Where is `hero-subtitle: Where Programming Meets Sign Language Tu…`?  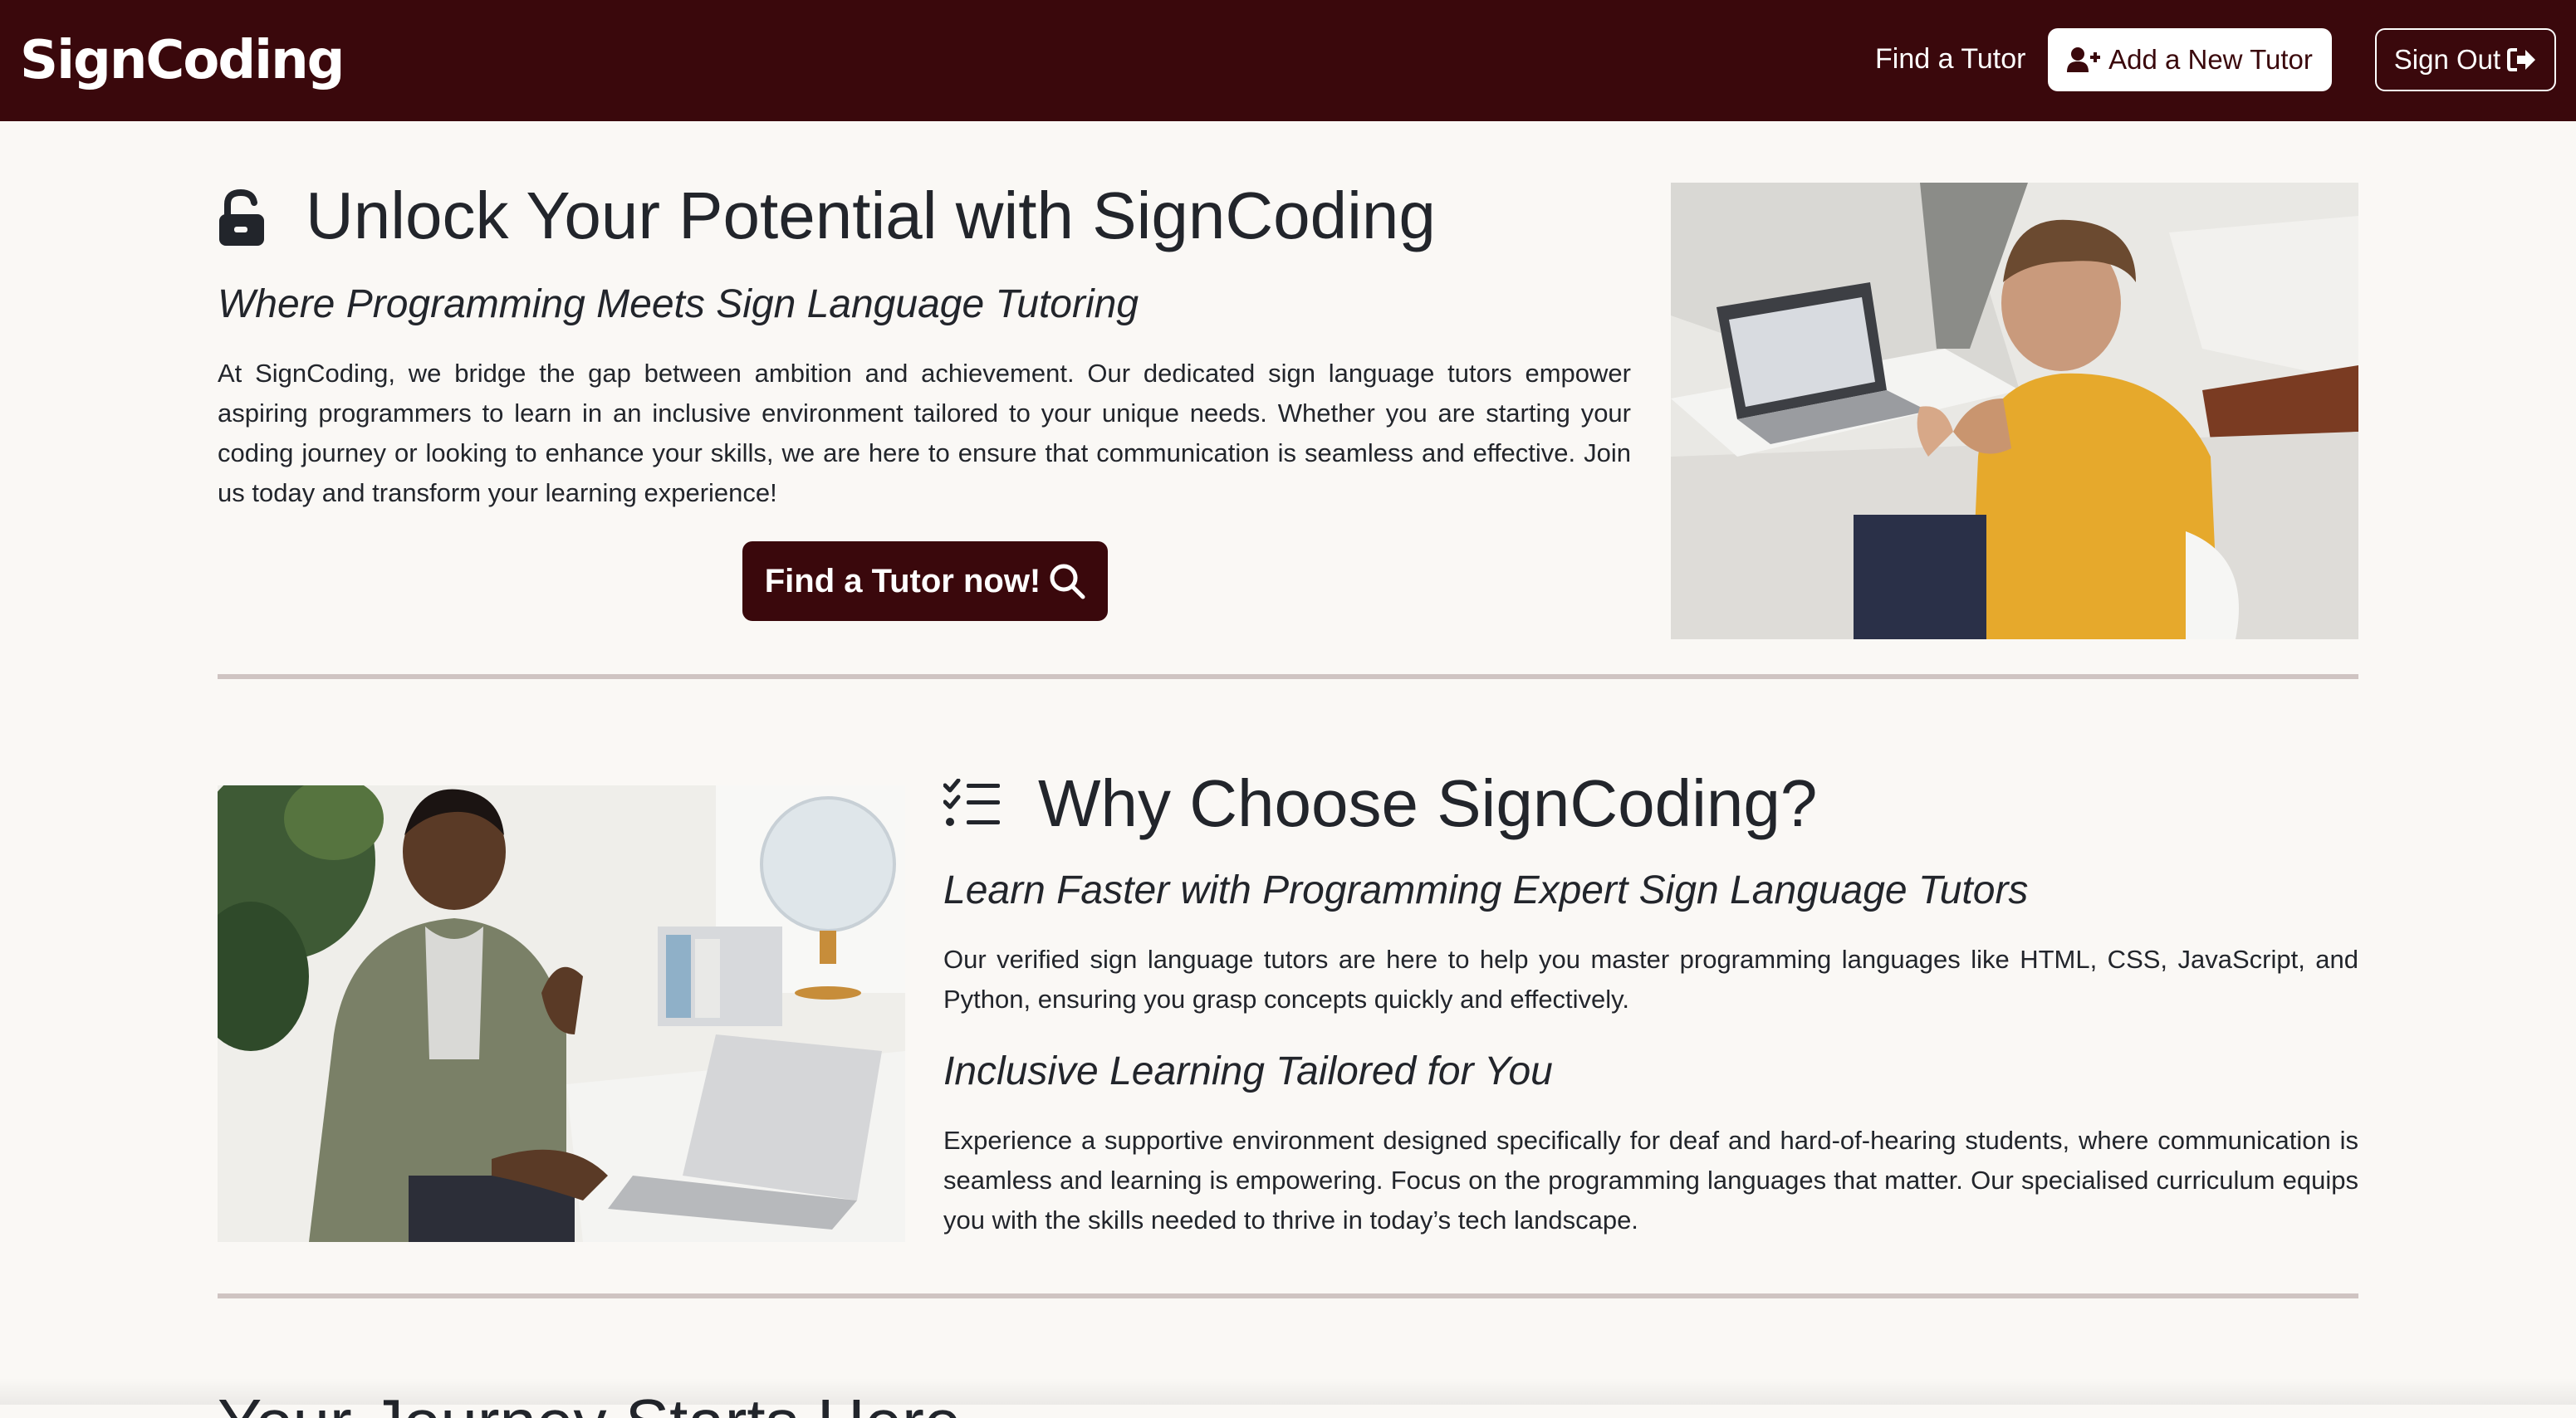 hero-subtitle: Where Programming Meets Sign Language Tu… is located at coordinates (678, 304).